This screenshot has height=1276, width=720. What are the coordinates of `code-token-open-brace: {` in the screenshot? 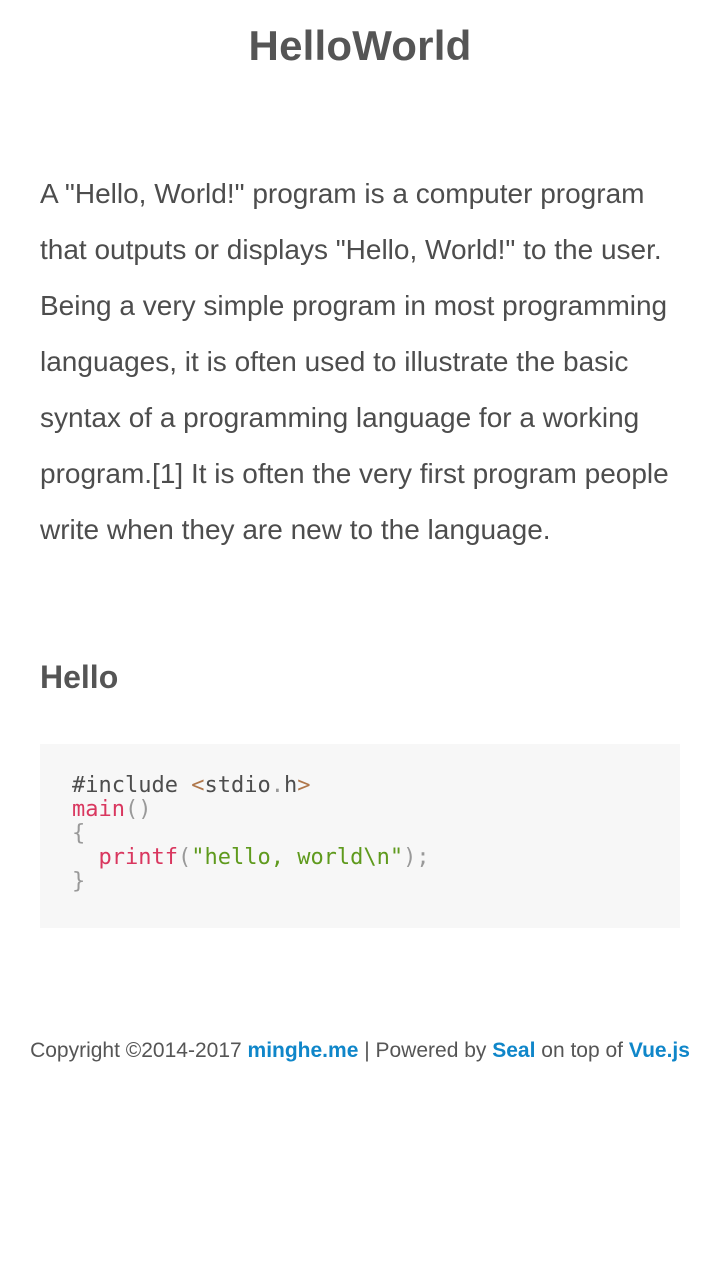 It's located at (79, 833).